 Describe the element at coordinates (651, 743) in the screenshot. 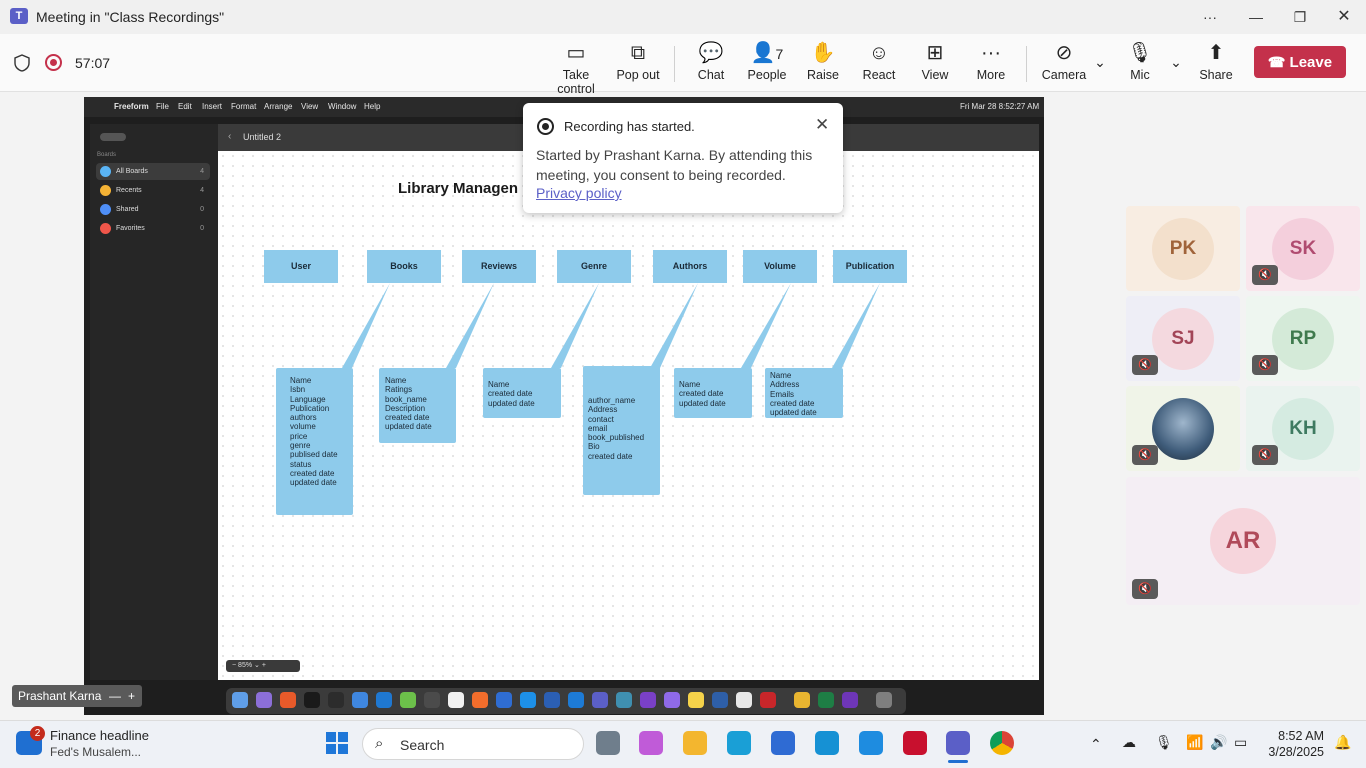

I see `copilot-icon` at that location.